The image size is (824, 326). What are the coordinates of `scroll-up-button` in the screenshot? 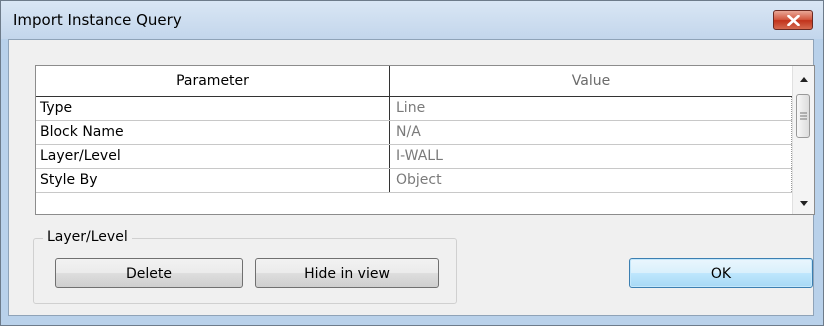 It's located at (803, 79).